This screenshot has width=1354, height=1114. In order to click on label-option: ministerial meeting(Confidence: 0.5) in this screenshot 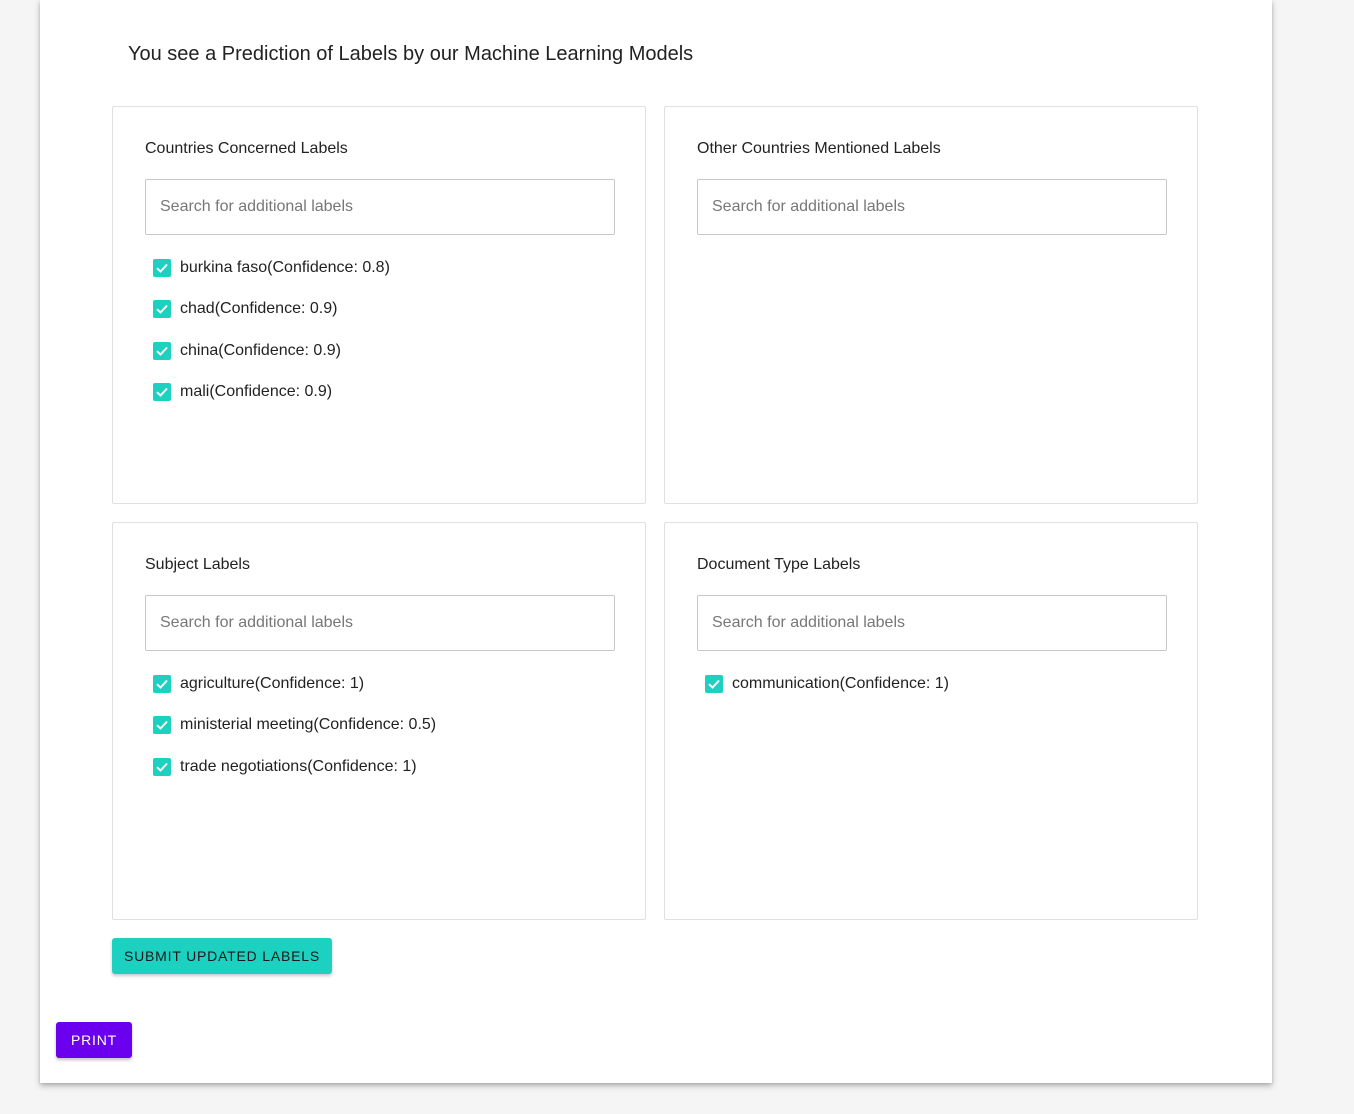, I will do `click(294, 726)`.